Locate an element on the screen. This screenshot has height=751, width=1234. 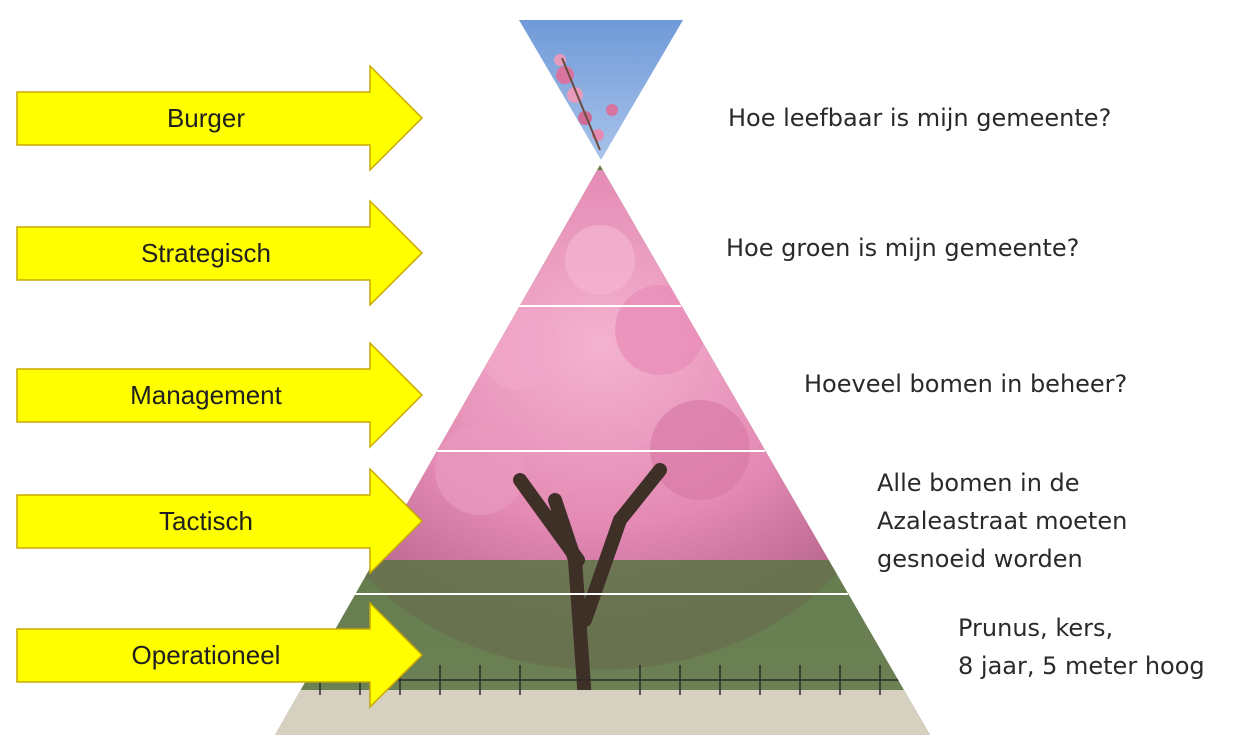
arrow-strategisch: Strategisch is located at coordinates (220, 253).